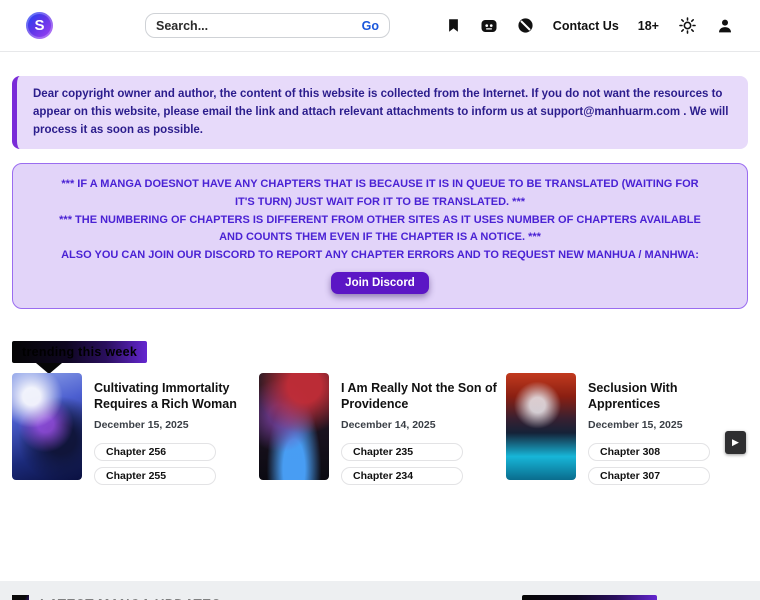 Image resolution: width=760 pixels, height=600 pixels. Describe the element at coordinates (668, 396) in the screenshot. I see `manga-title: Seclusion With Apprentices` at that location.